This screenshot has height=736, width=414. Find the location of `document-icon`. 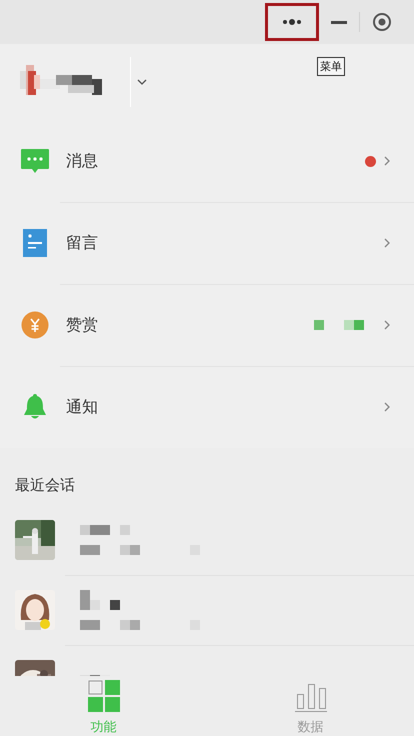

document-icon is located at coordinates (35, 243).